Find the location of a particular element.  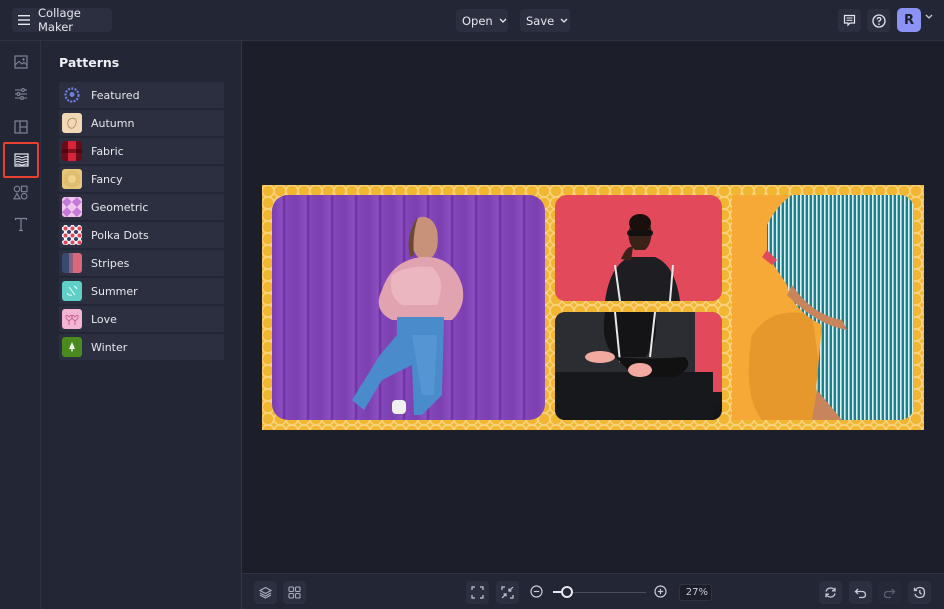

sliders-icon is located at coordinates (21, 94).